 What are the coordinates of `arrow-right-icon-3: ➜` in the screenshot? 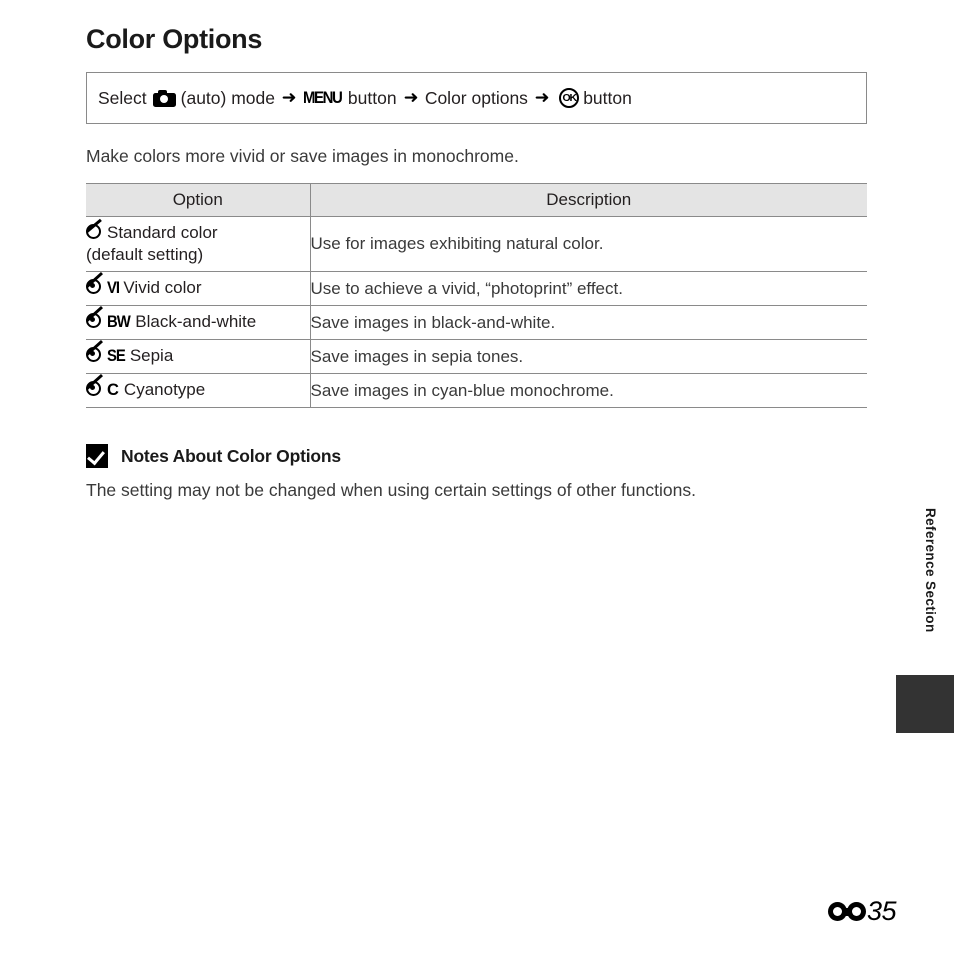 It's located at (542, 97).